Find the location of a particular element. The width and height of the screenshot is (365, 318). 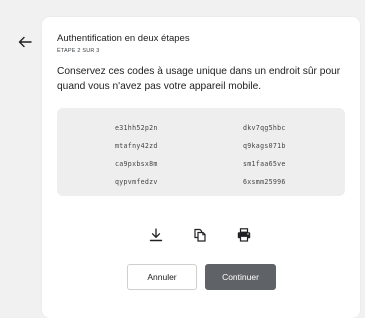

backup-code: mtafny42zd is located at coordinates (136, 146).